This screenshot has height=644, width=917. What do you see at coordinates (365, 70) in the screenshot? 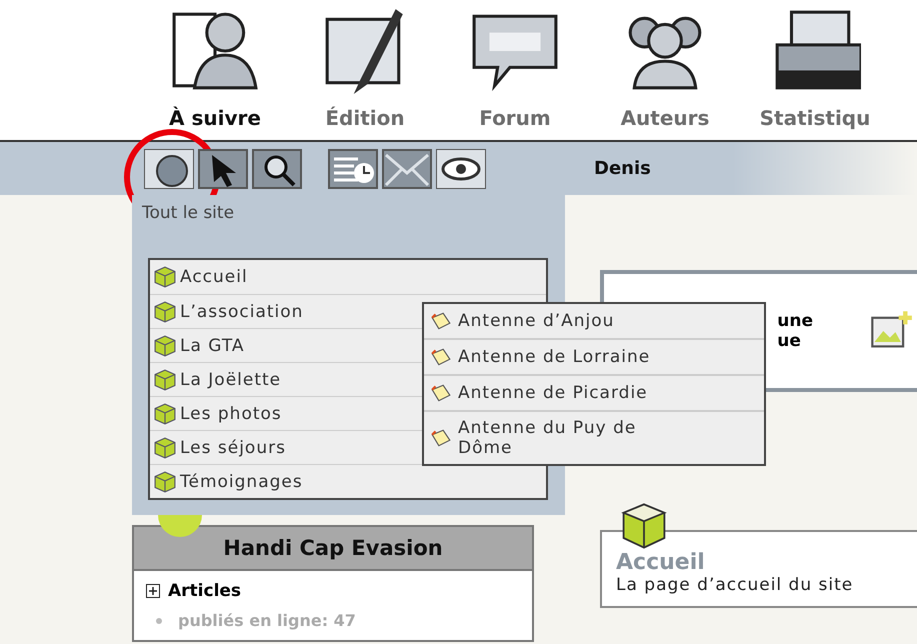
I see `nav-tab: Édition` at bounding box center [365, 70].